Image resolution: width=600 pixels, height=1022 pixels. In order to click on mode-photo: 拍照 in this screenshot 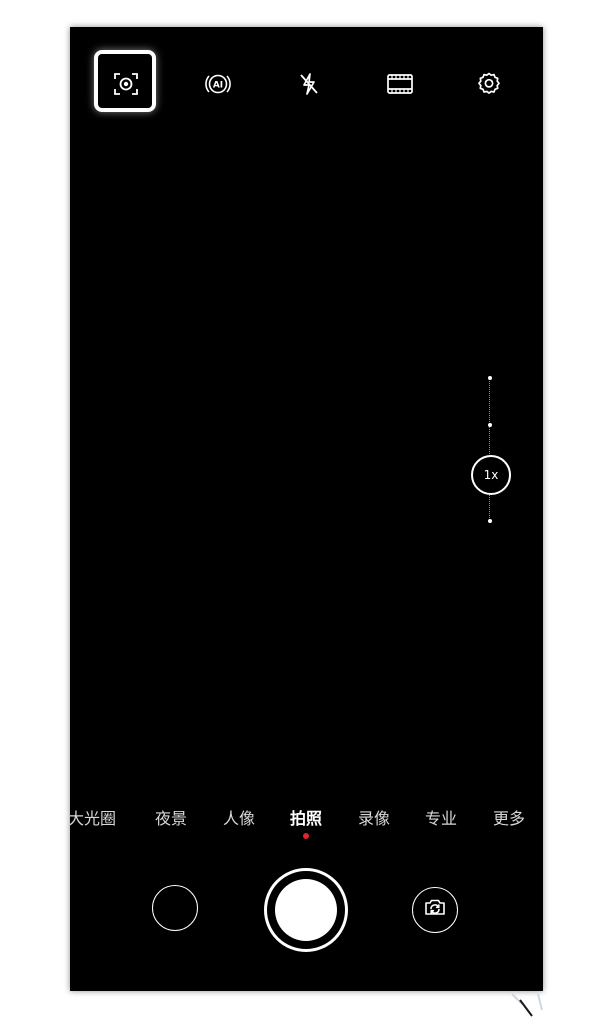, I will do `click(306, 817)`.